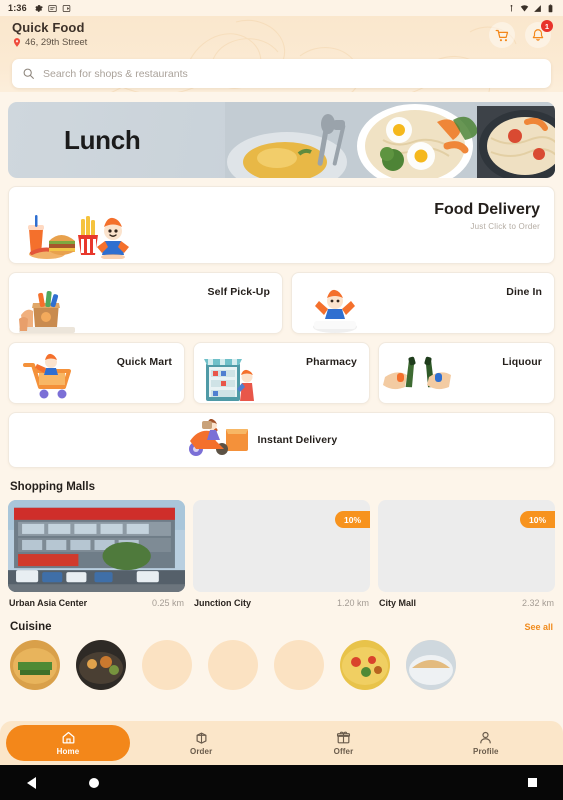  I want to click on notifications-button: 1, so click(539, 34).